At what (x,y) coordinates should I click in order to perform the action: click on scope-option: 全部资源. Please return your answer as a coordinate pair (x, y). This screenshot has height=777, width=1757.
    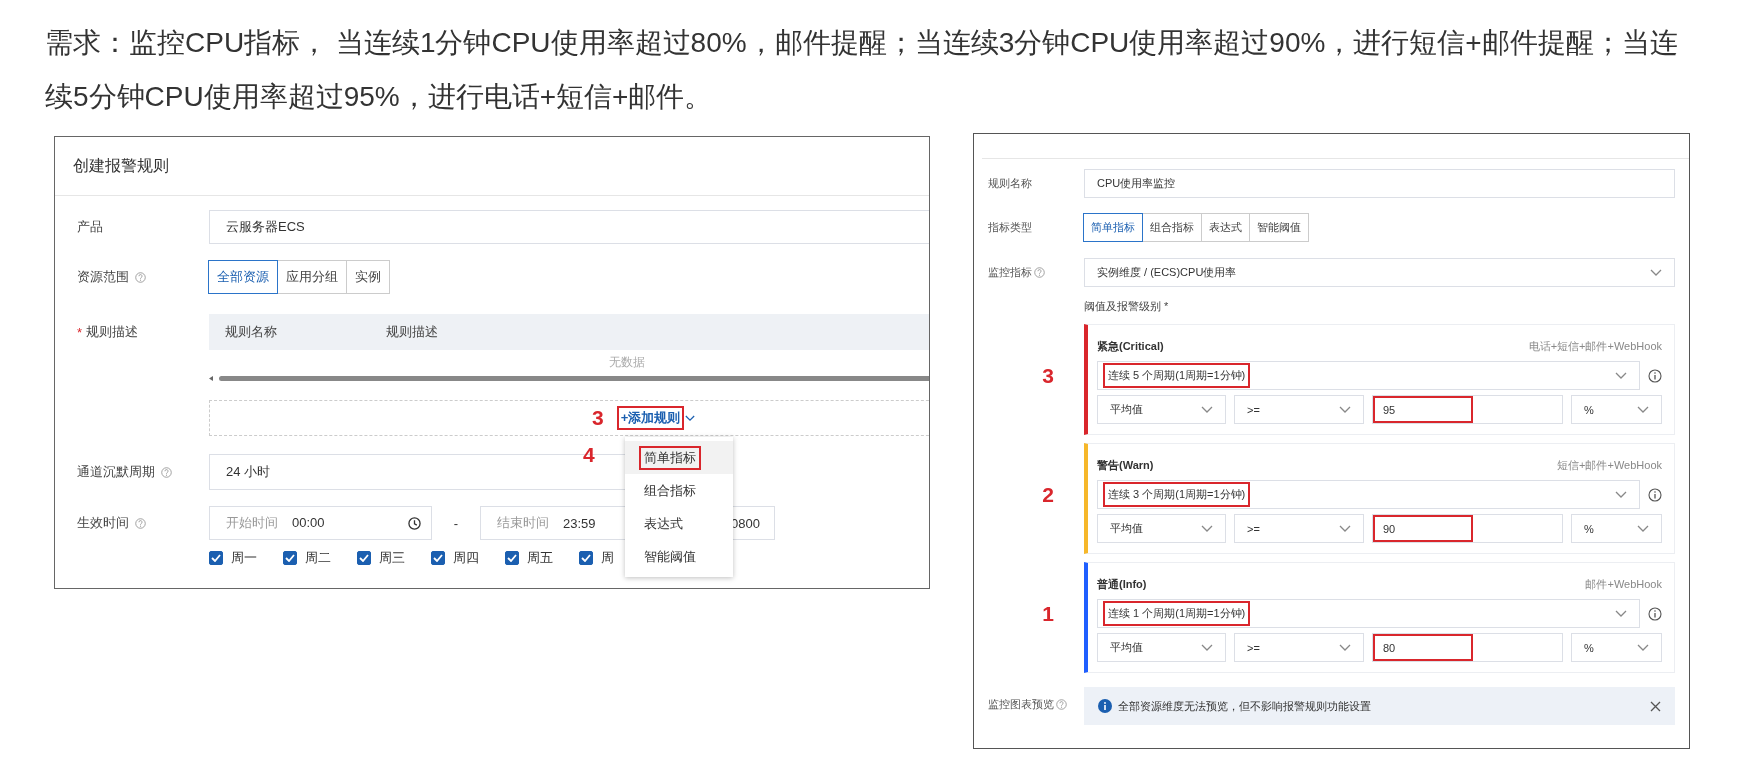
    Looking at the image, I should click on (243, 277).